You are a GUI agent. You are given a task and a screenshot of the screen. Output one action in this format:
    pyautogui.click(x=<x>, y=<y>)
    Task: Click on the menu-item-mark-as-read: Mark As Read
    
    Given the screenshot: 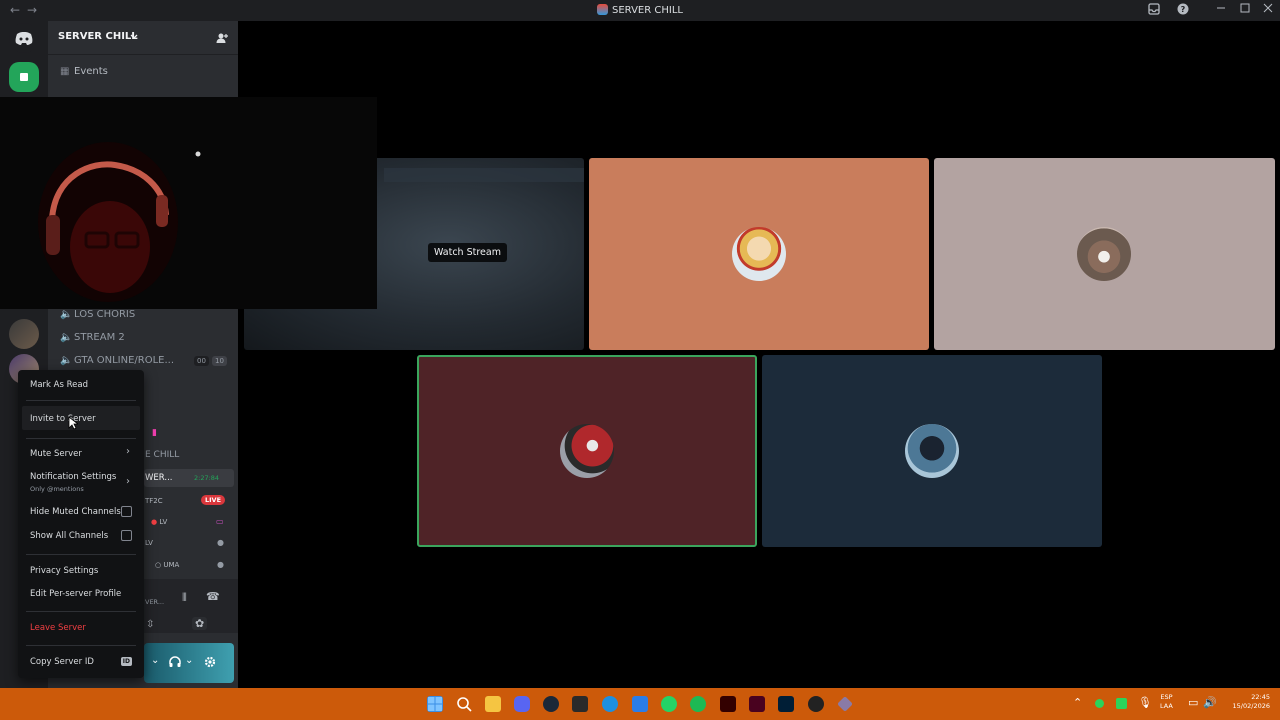 What is the action you would take?
    pyautogui.click(x=59, y=385)
    